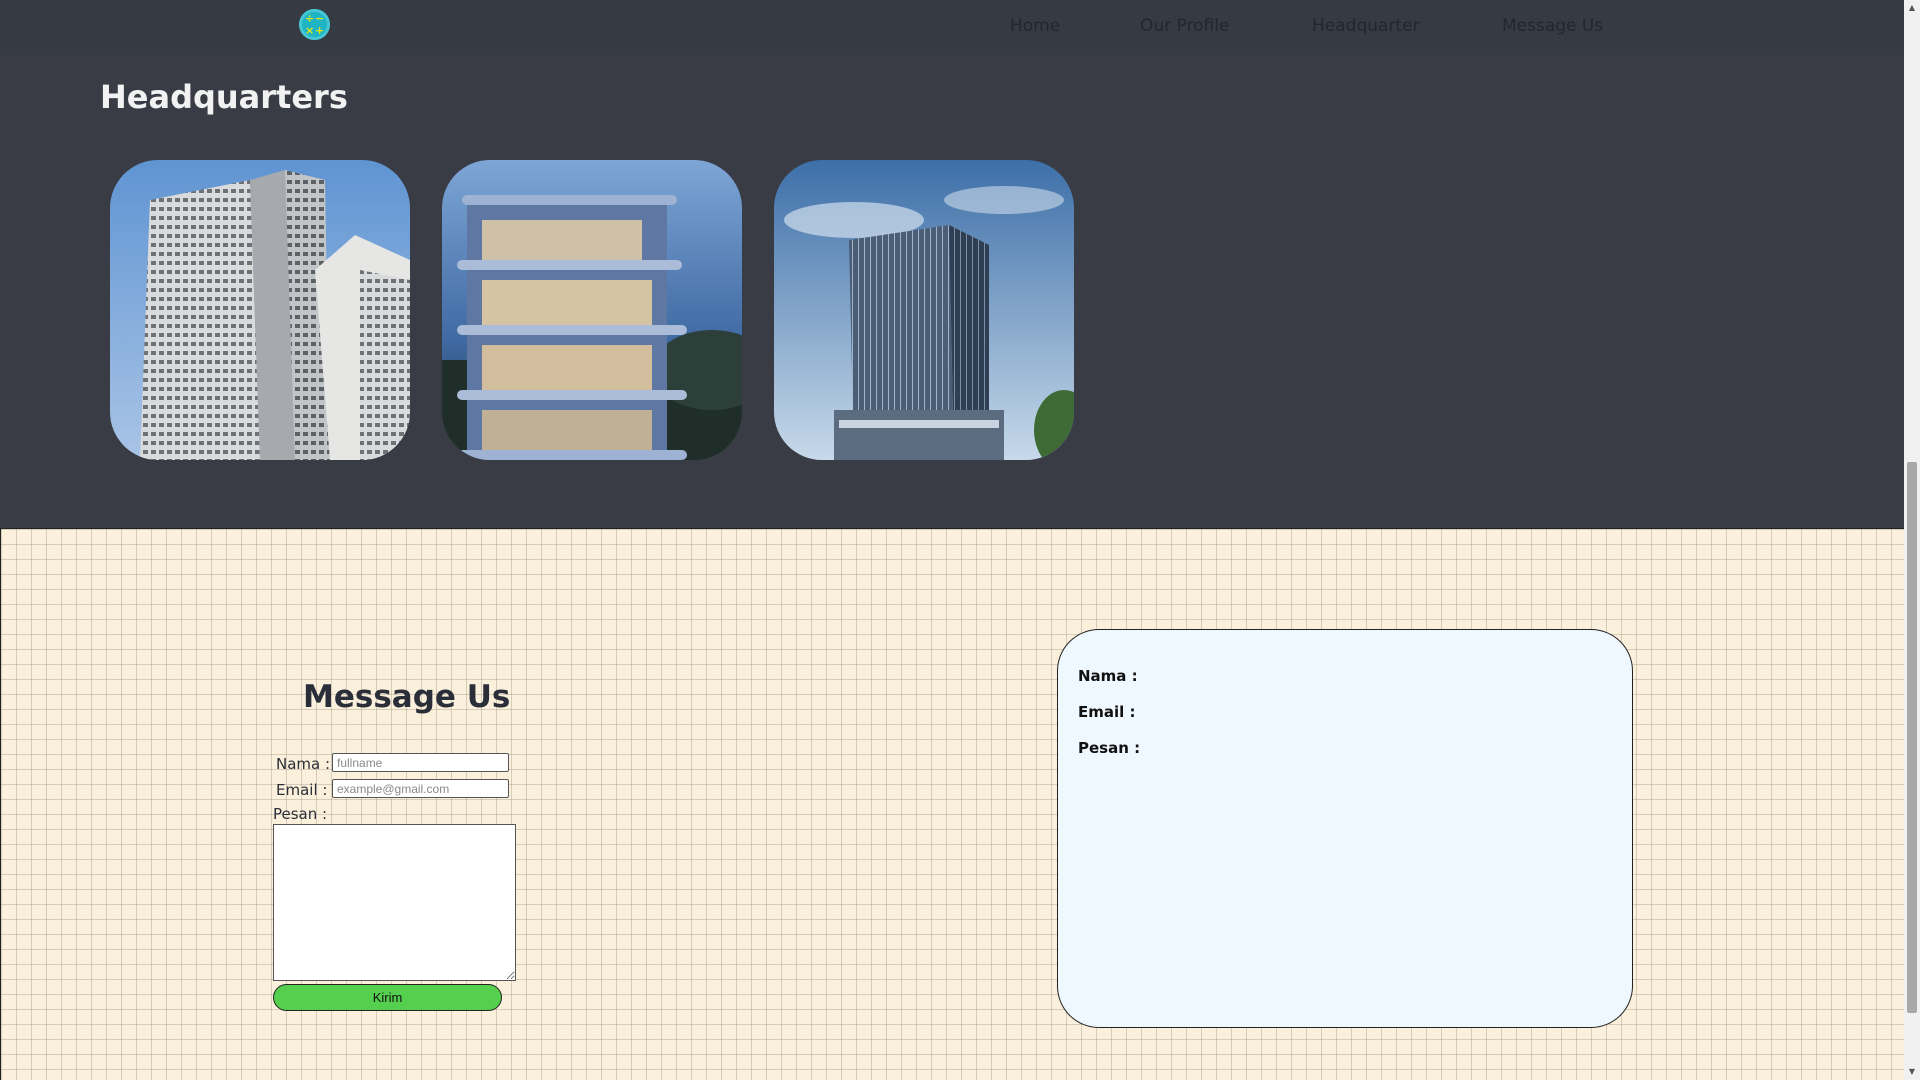  What do you see at coordinates (1108, 676) in the screenshot?
I see `preview-nama-label: Nama :` at bounding box center [1108, 676].